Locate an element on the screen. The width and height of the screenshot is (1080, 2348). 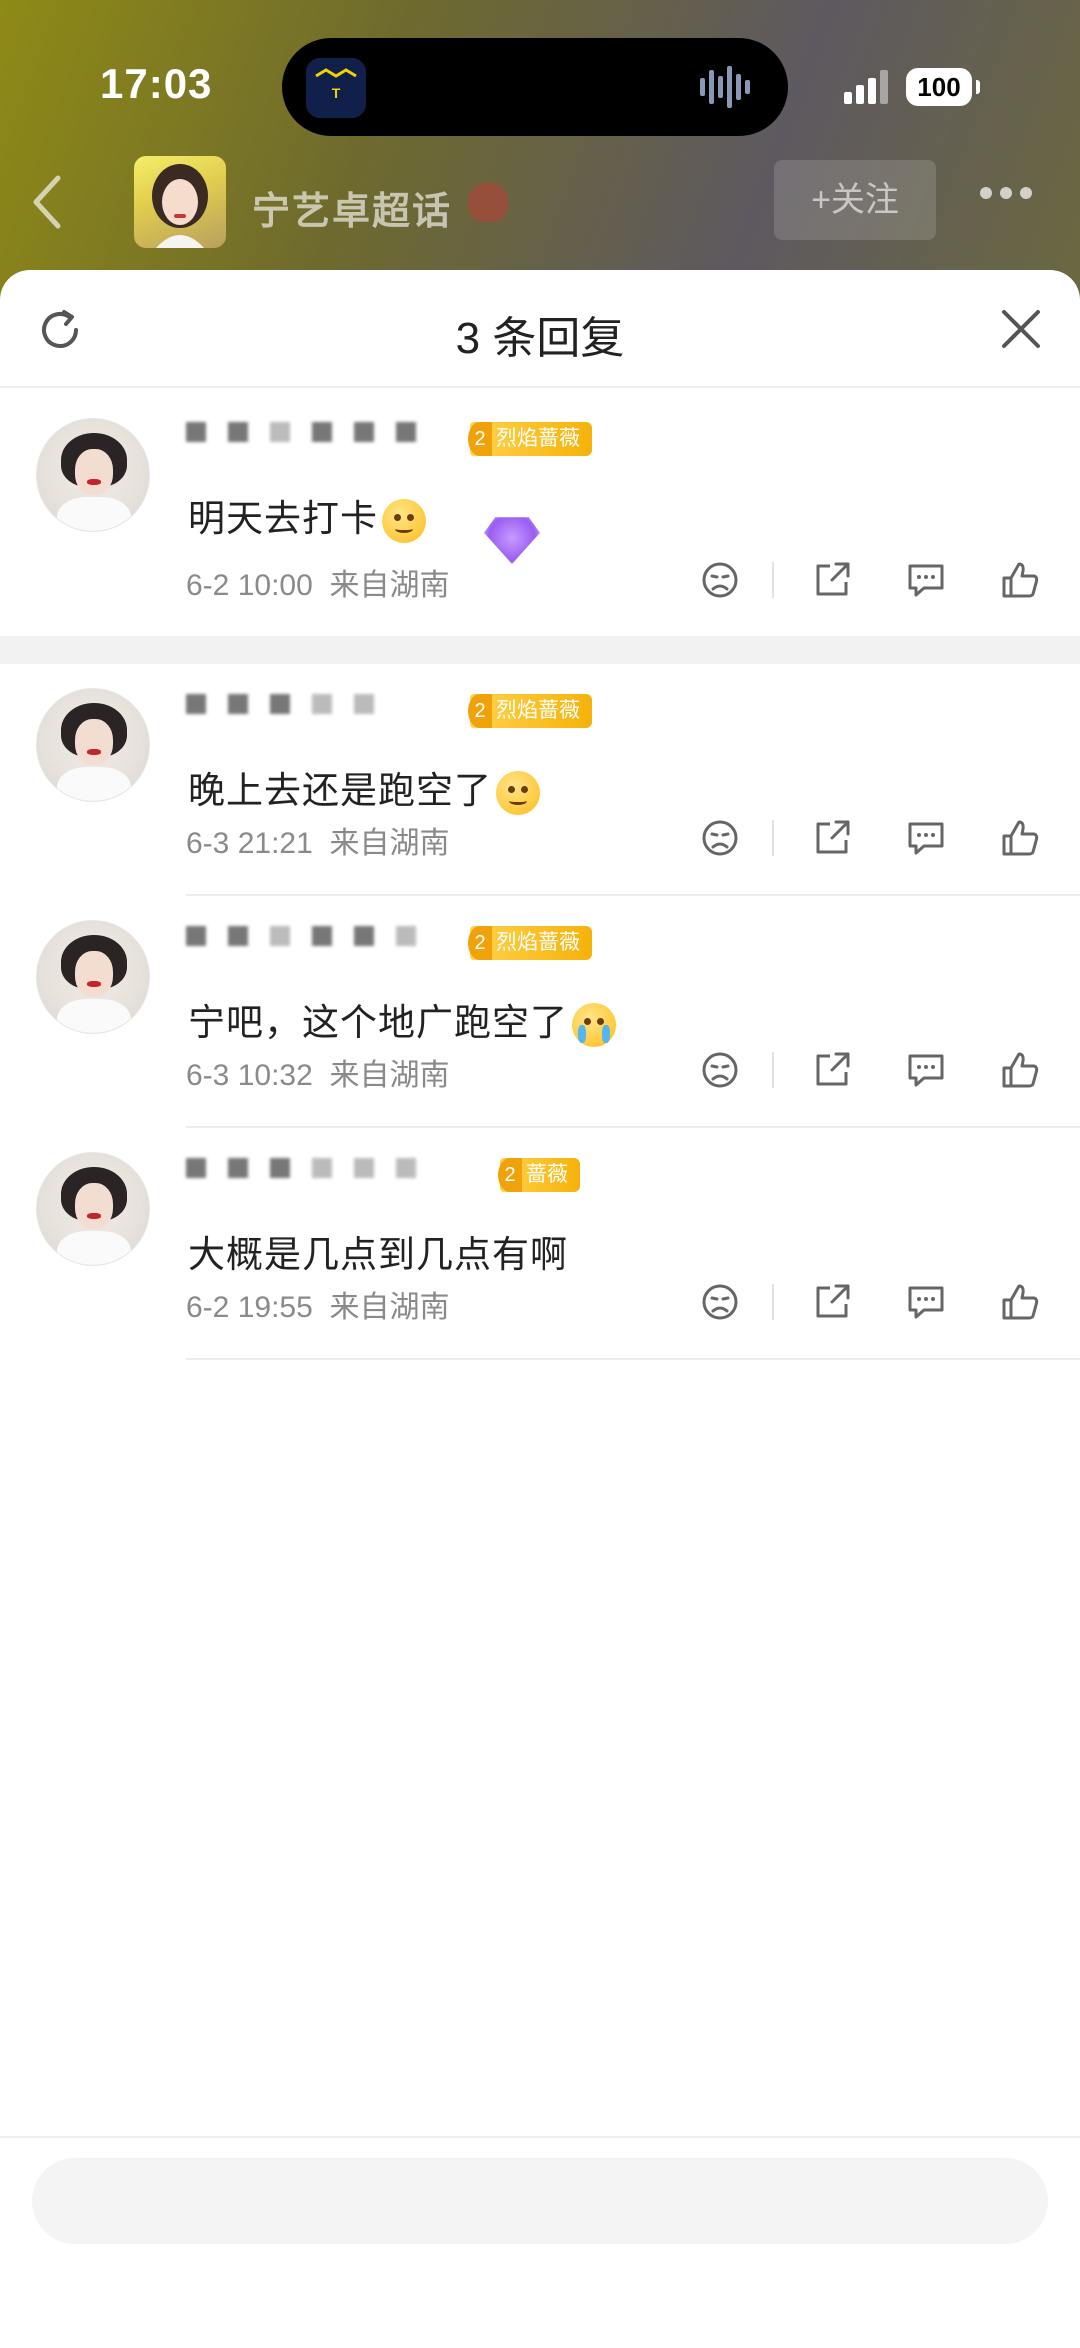
topic-title: 宁艺卓超话 is located at coordinates (352, 207).